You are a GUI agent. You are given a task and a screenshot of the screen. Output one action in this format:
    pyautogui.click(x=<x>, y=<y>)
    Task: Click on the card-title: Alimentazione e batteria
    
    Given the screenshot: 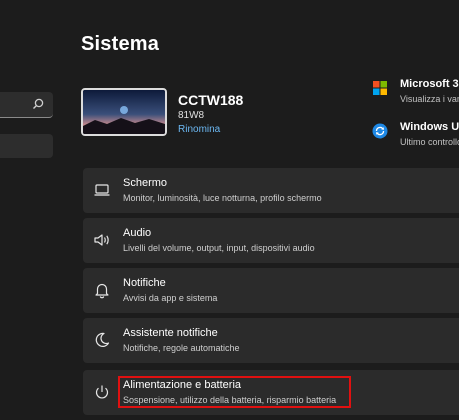 What is the action you would take?
    pyautogui.click(x=182, y=385)
    